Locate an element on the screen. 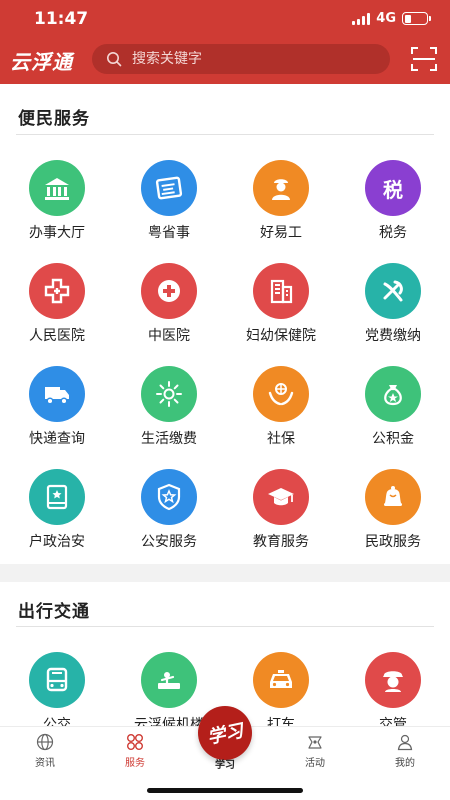 Image resolution: width=450 pixels, height=800 pixels. status-bar: 11:47 4G is located at coordinates (225, 18).